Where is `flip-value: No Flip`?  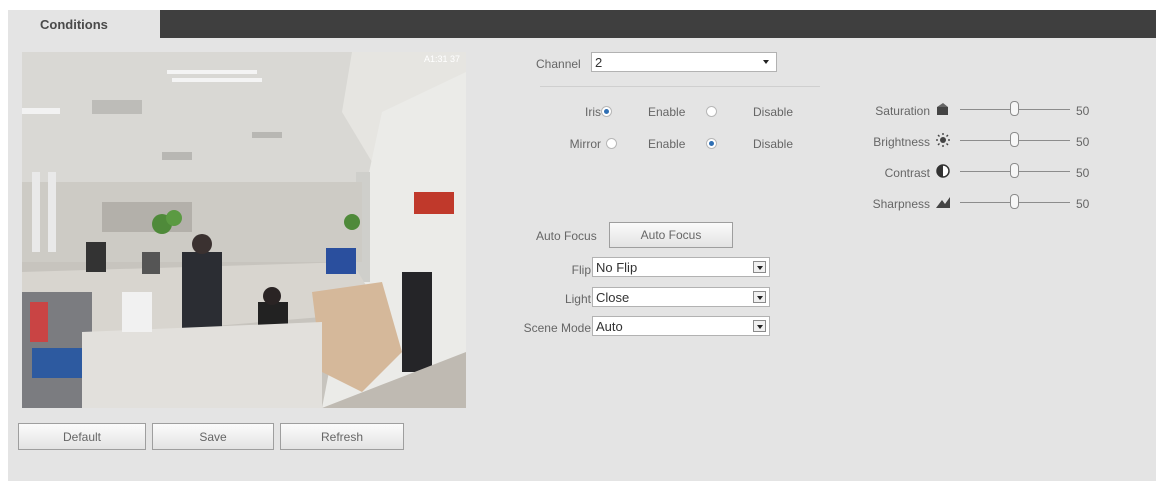 flip-value: No Flip is located at coordinates (617, 267).